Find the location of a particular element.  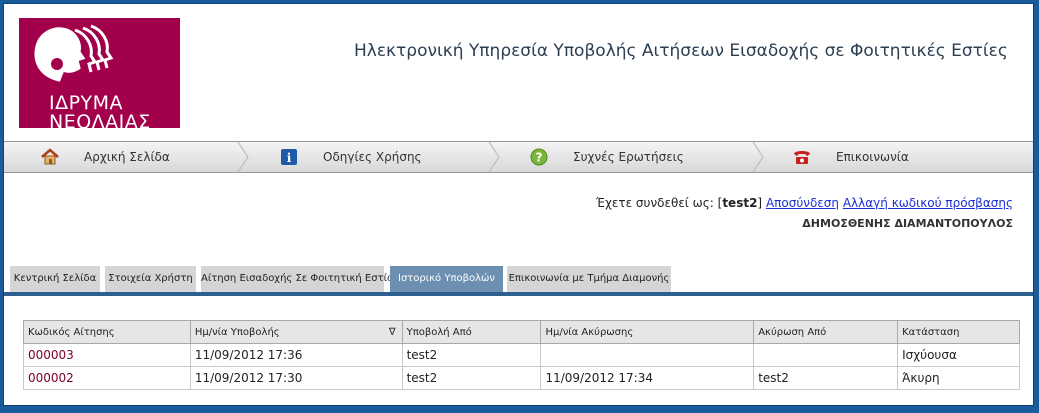

column-header-cancelled-by: Ακύρωση Από is located at coordinates (826, 332).